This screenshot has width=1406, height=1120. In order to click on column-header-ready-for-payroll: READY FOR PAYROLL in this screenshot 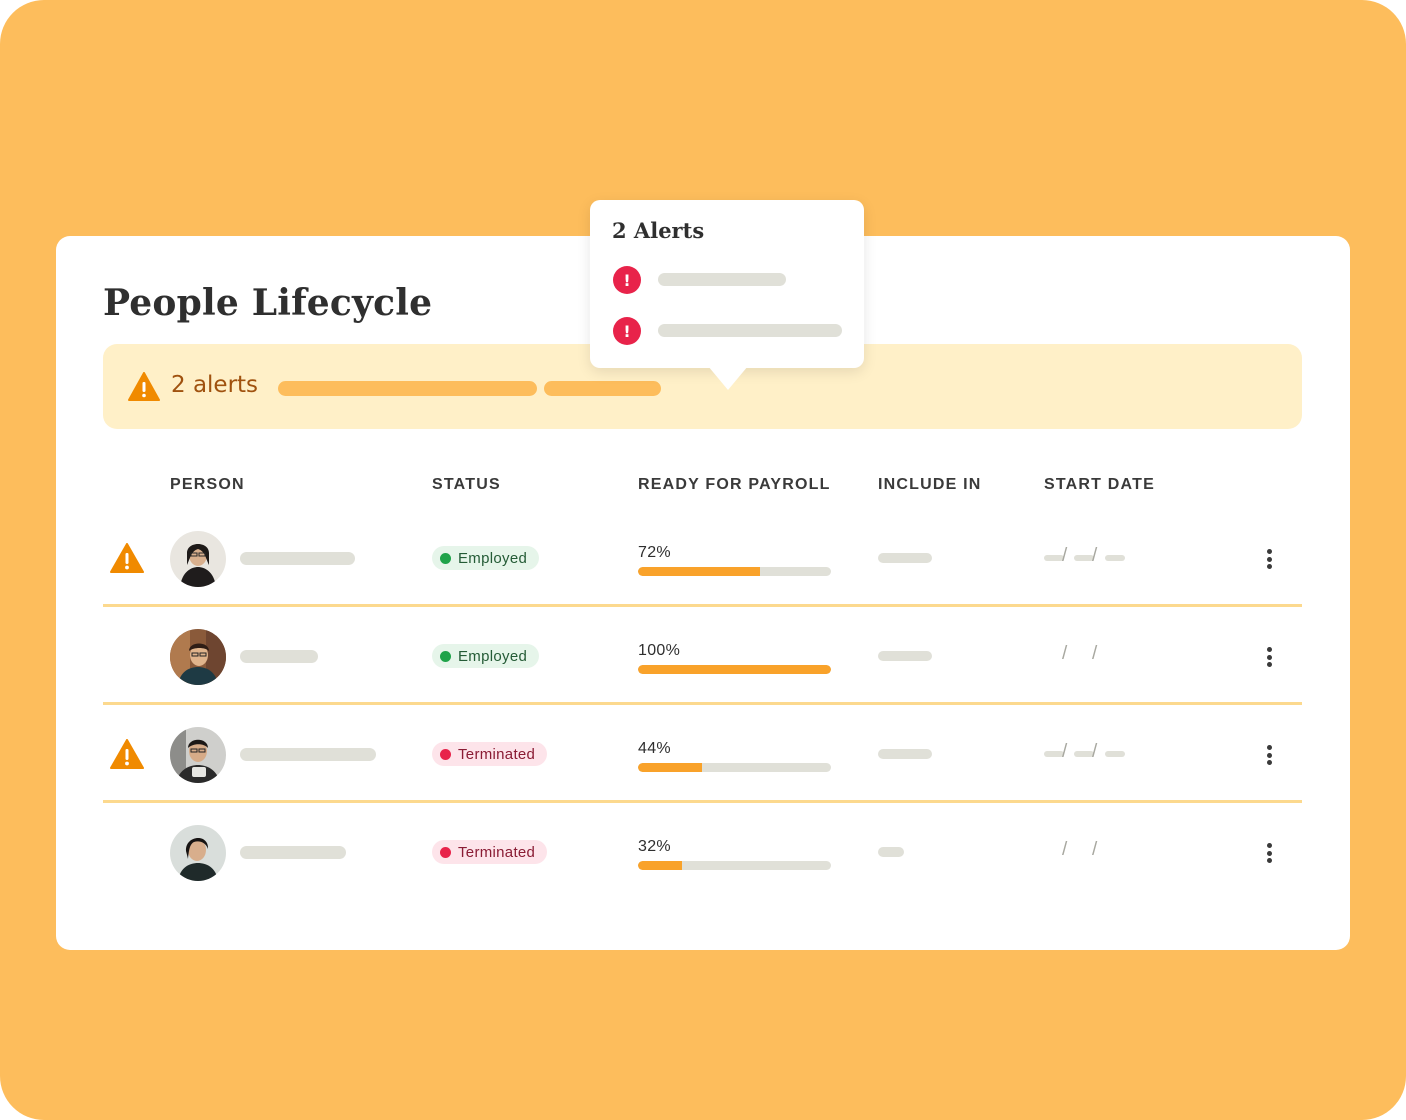, I will do `click(734, 485)`.